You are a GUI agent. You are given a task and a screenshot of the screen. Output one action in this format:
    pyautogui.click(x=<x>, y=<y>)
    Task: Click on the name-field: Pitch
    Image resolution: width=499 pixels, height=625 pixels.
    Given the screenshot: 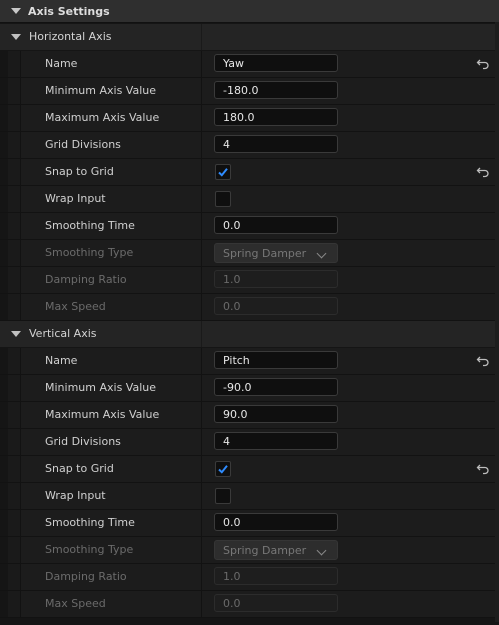 What is the action you would take?
    pyautogui.click(x=276, y=360)
    